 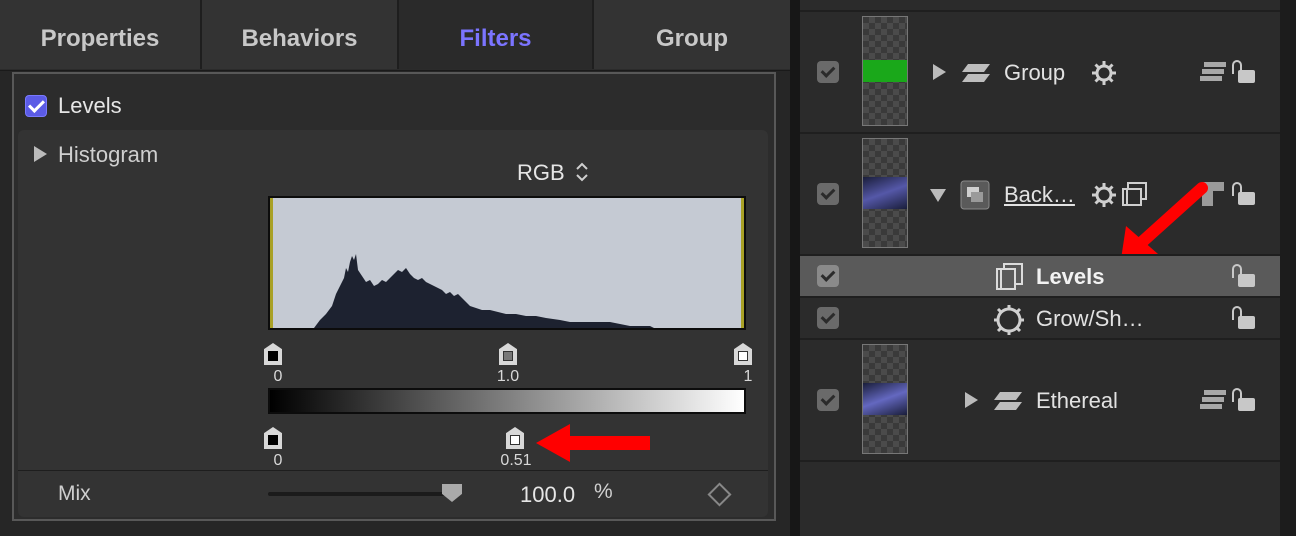 What do you see at coordinates (484, 291) in the screenshot?
I see `histogram-graph` at bounding box center [484, 291].